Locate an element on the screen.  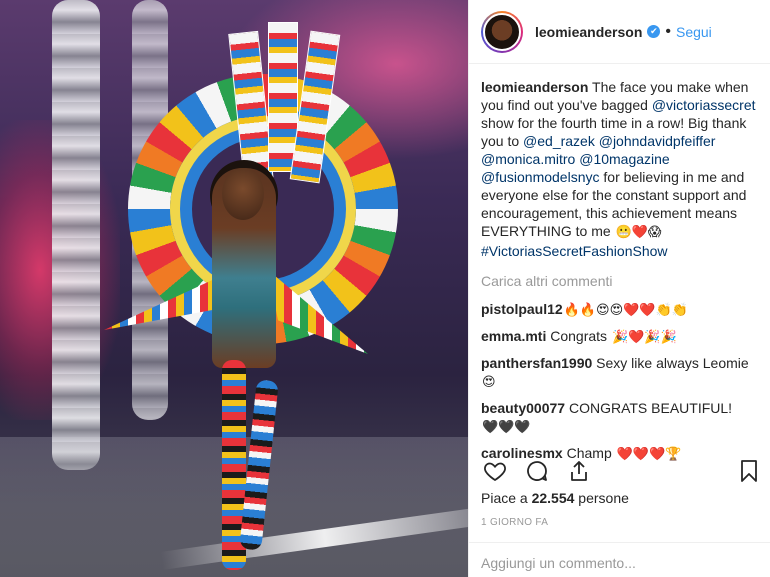
caption-mention: @10magazine is located at coordinates (624, 159).